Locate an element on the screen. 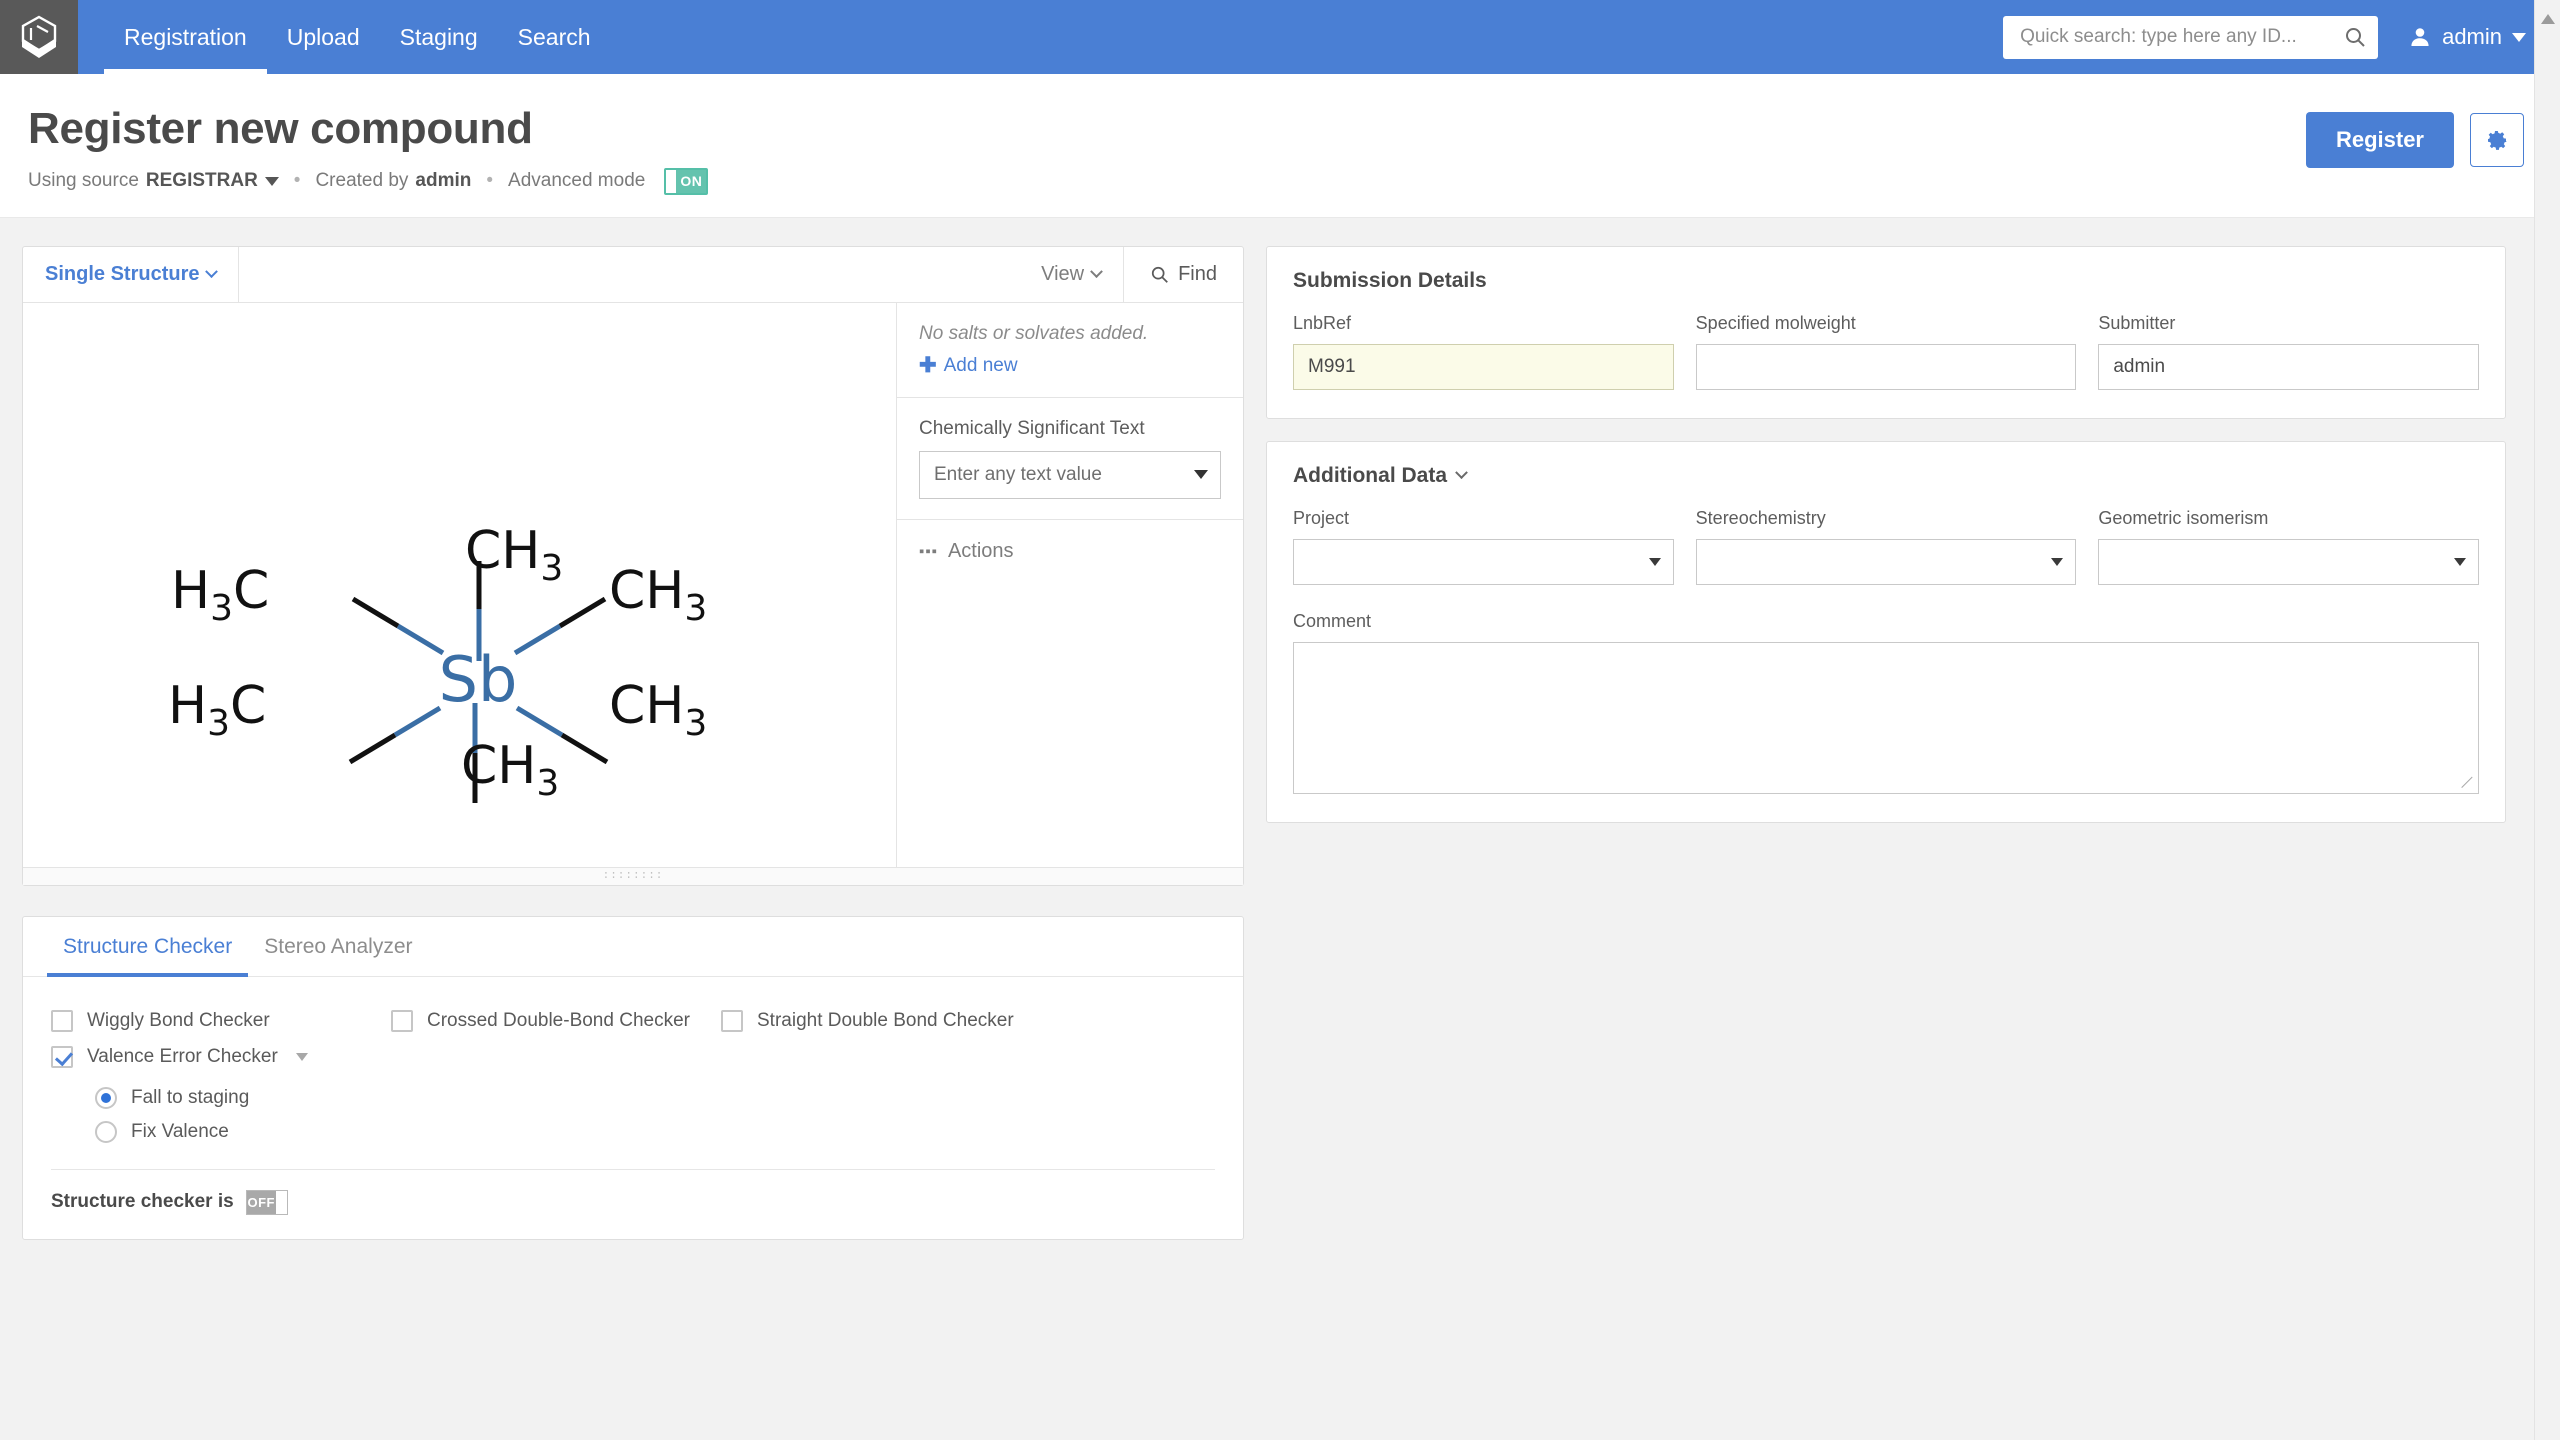 The image size is (2560, 1440). field-geometric-isomerism: Geometric isomerism is located at coordinates (2289, 546).